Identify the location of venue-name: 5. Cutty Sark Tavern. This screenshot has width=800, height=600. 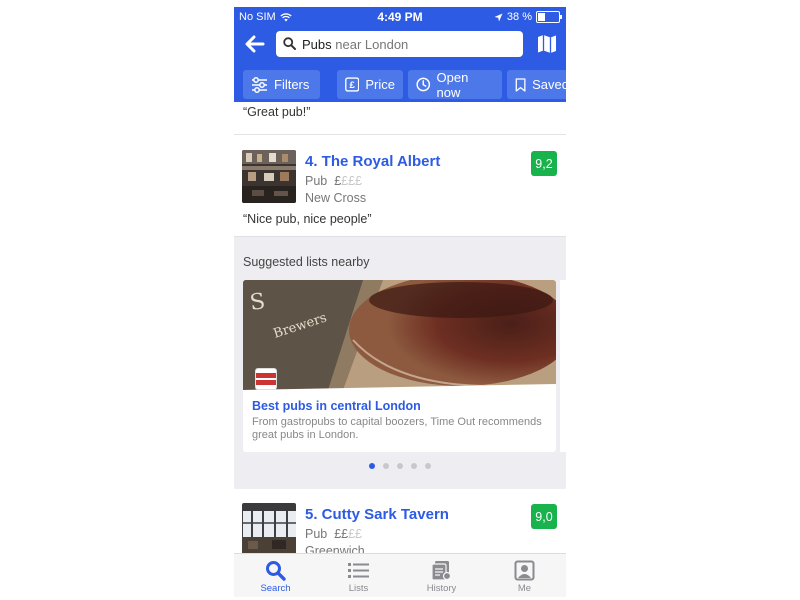
(377, 514).